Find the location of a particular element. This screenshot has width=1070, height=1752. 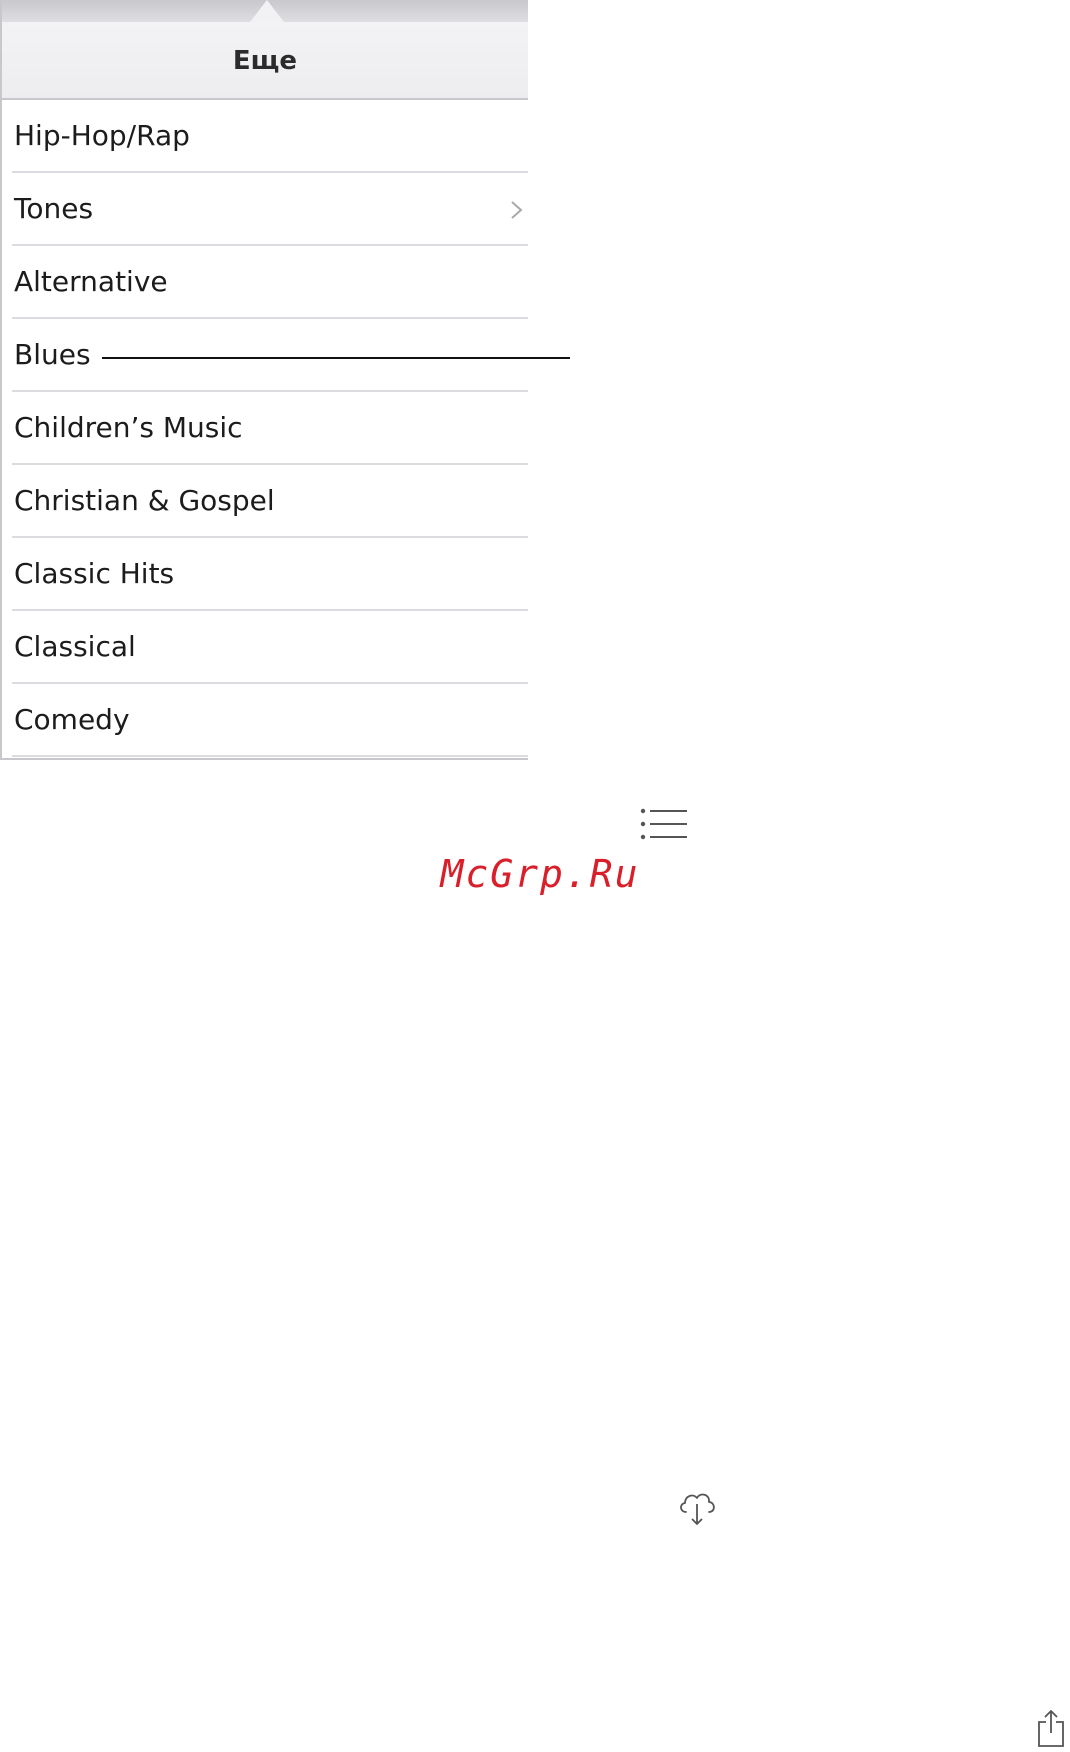

genre-item-label: Christian & Gospel is located at coordinates (144, 500).